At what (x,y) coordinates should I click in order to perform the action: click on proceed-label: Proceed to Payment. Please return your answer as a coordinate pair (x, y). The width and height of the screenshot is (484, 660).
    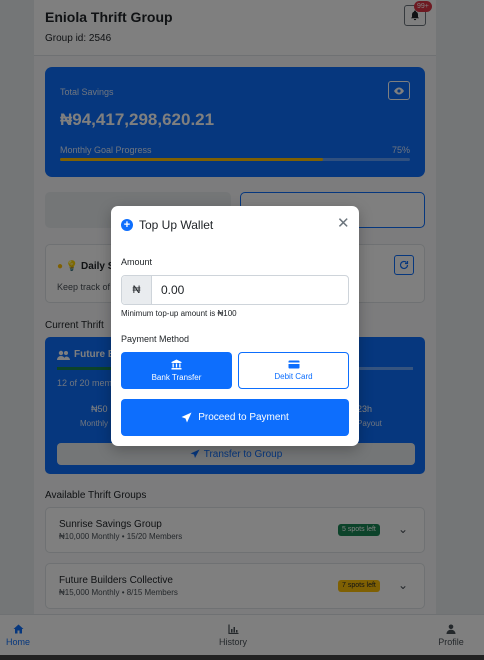
    Looking at the image, I should click on (243, 417).